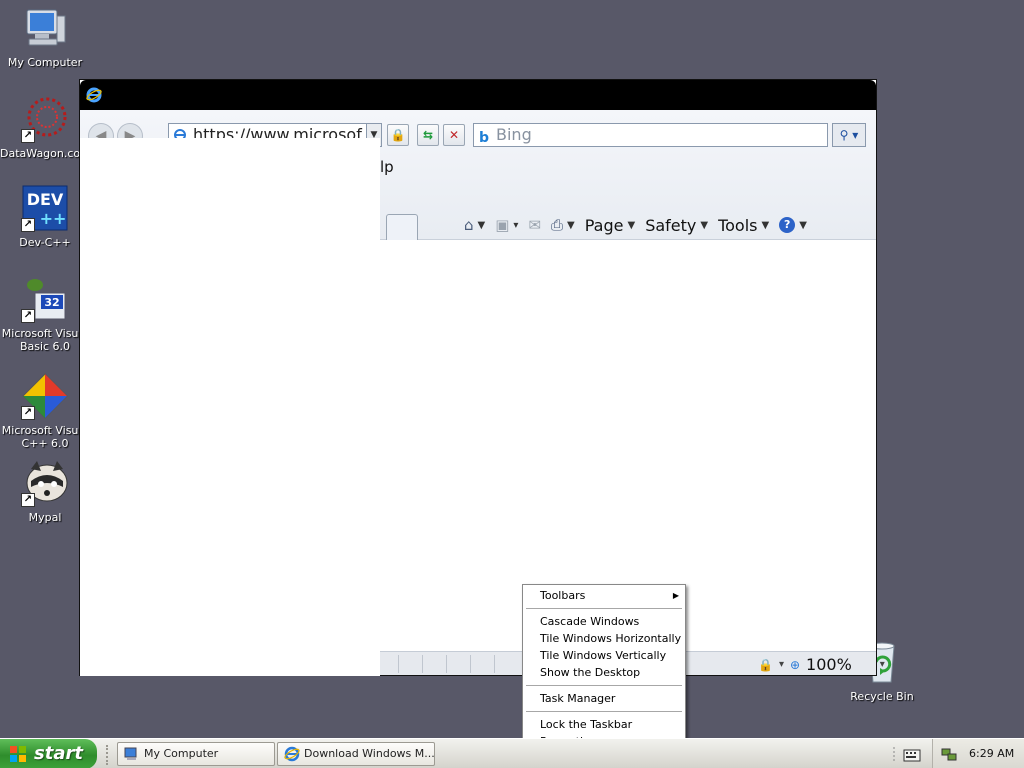 The width and height of the screenshot is (1024, 768). Describe the element at coordinates (45, 242) in the screenshot. I see `desktop-icon-label: Dev-C++` at that location.